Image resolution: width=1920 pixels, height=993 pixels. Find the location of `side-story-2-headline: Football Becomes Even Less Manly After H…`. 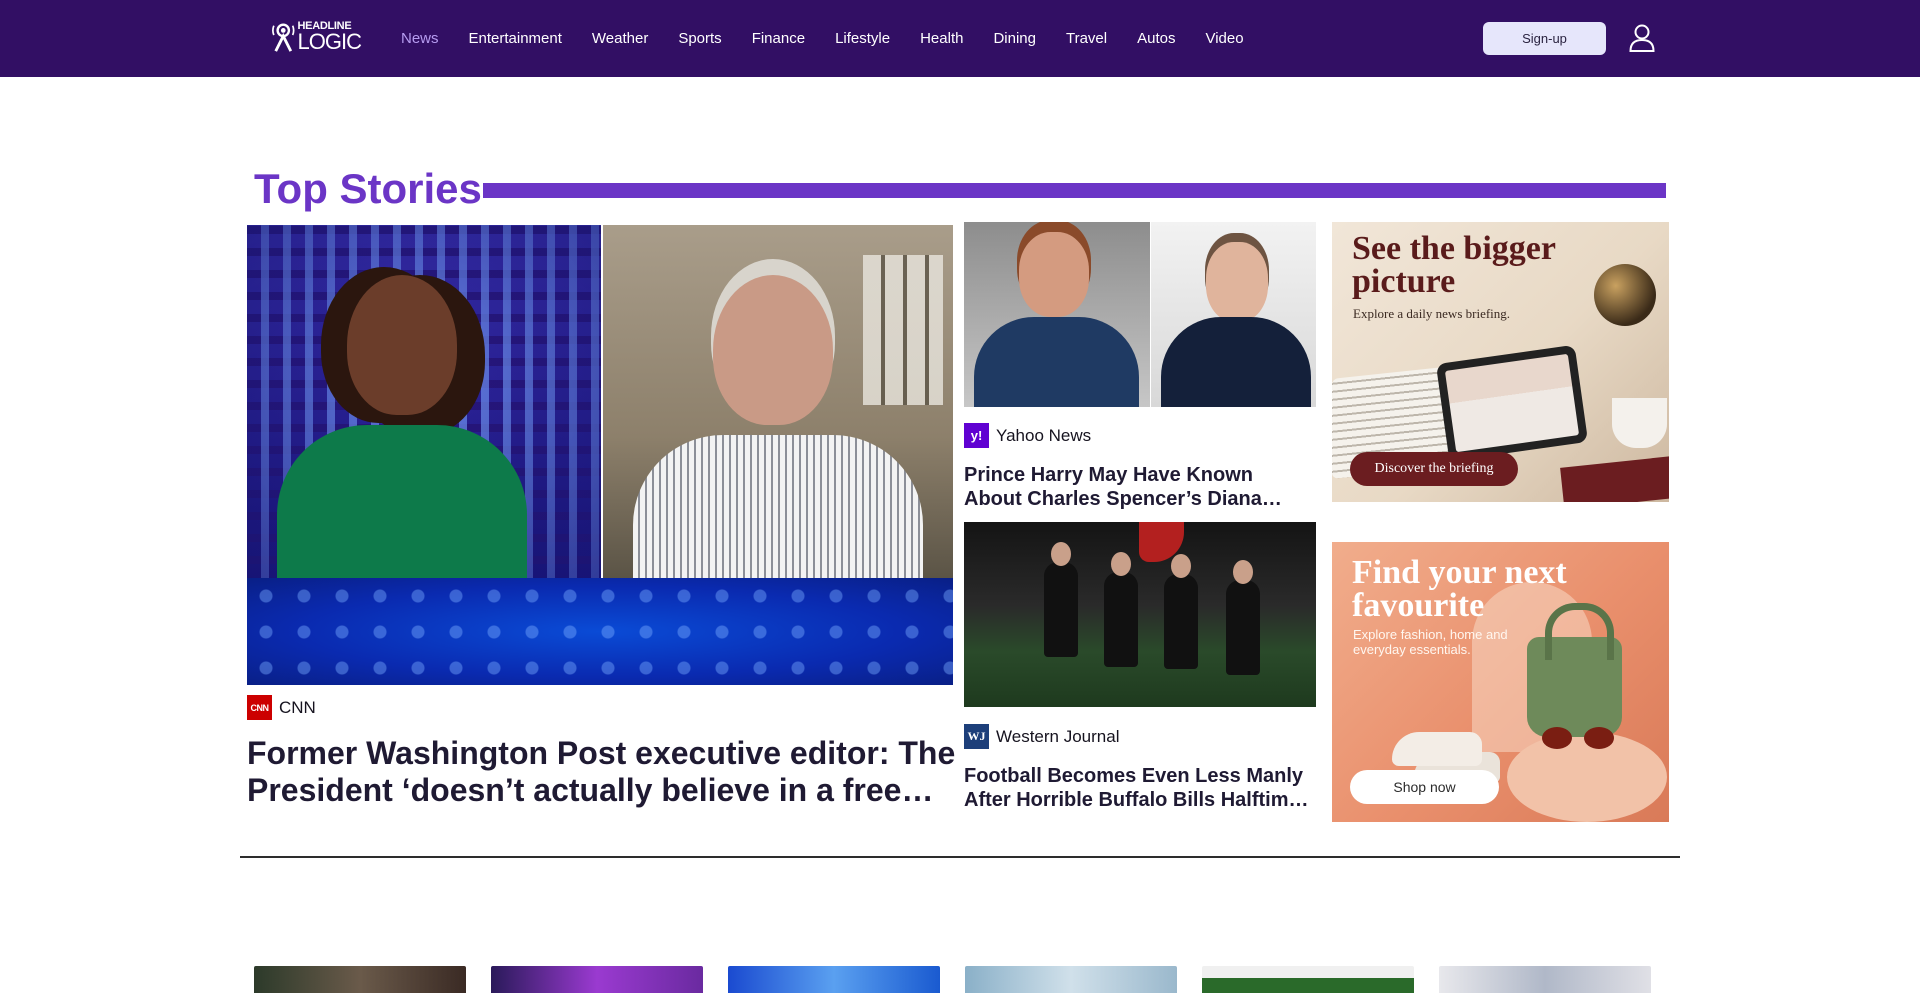

side-story-2-headline: Football Becomes Even Less Manly After H… is located at coordinates (1139, 788).